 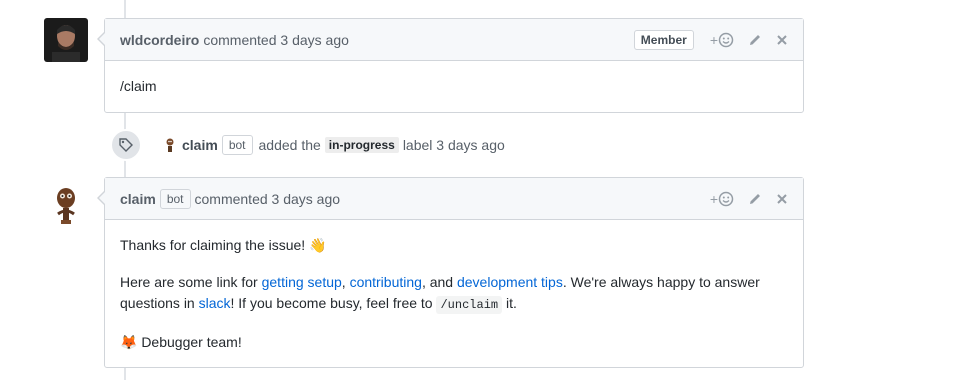 I want to click on comment-actions: Member +, so click(x=710, y=39).